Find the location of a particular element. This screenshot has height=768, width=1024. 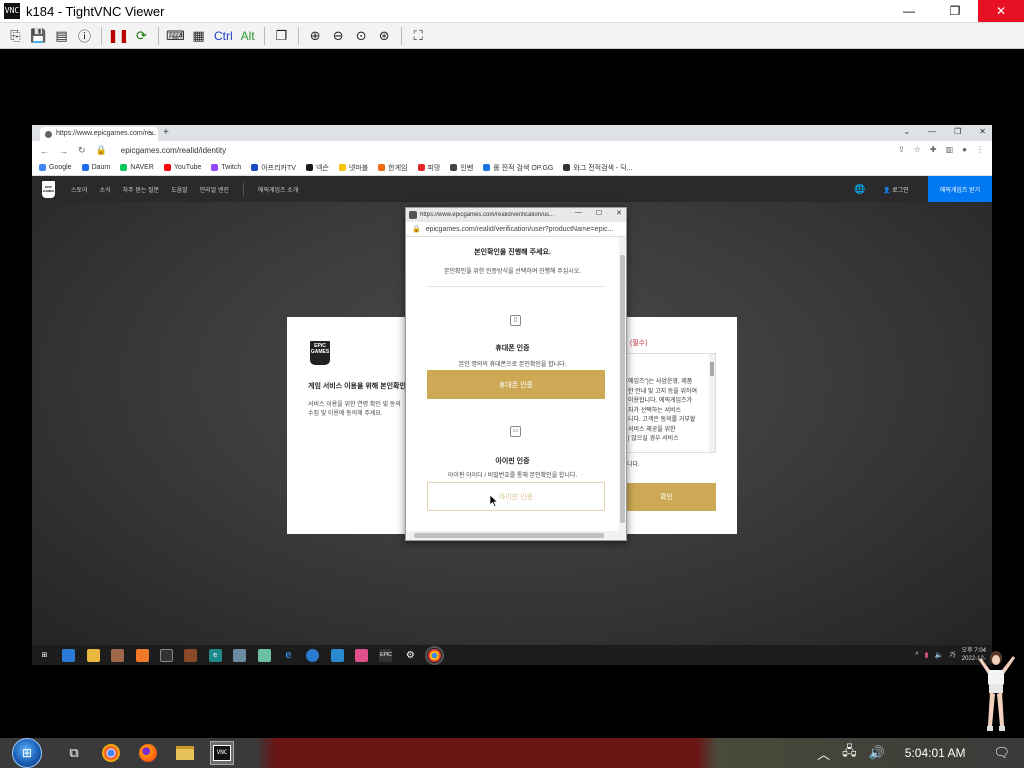

browser-tab: https://www.epicgames.com/re... × is located at coordinates (99, 134).